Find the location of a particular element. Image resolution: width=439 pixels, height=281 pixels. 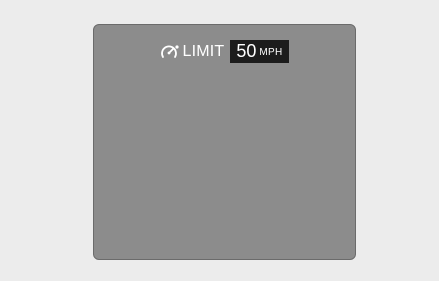

speed-limit-value-box: 50 MPH is located at coordinates (259, 51).